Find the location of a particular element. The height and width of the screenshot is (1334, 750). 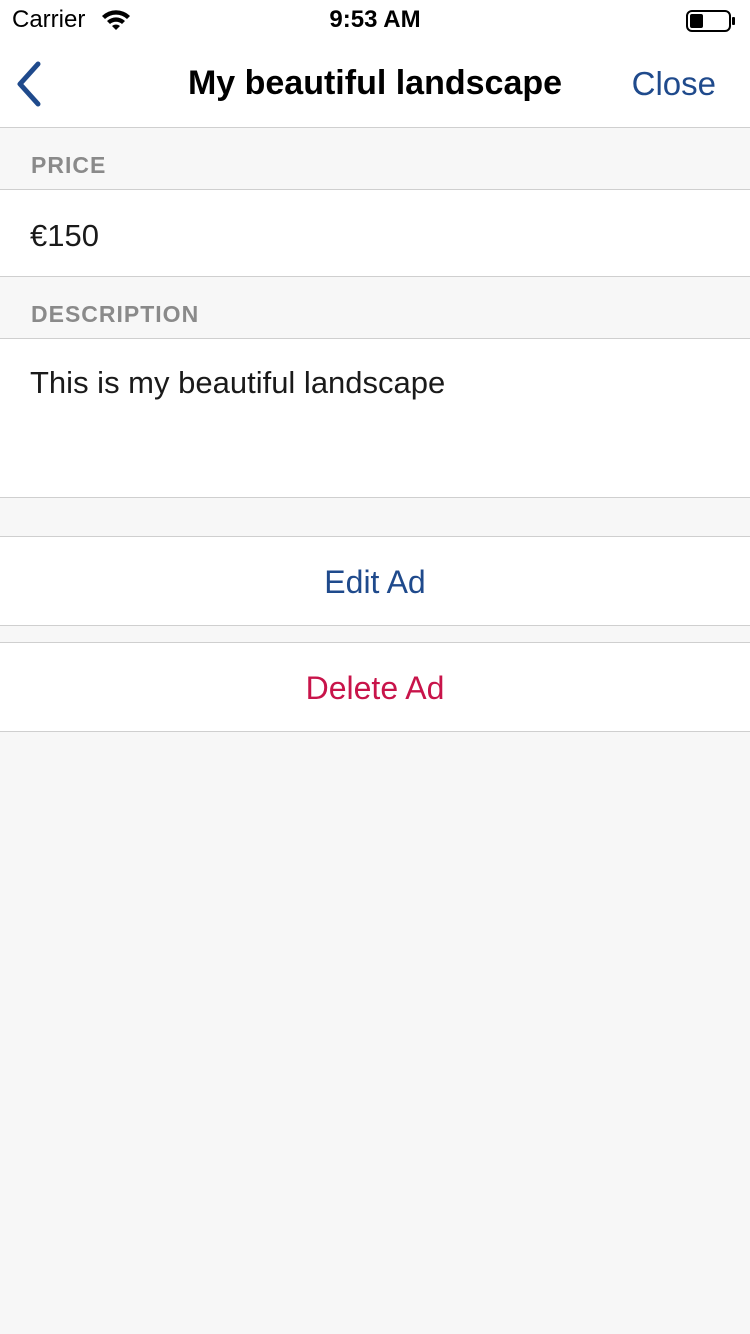

description-section-header: DESCRIPTION is located at coordinates (375, 307).